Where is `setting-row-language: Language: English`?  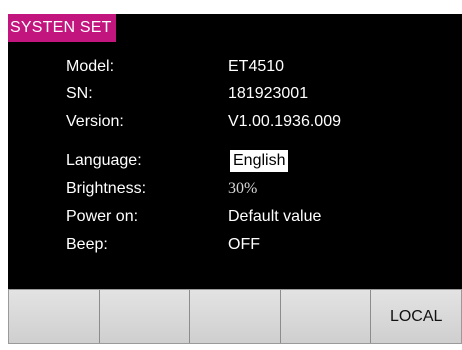 setting-row-language: Language: English is located at coordinates (235, 161).